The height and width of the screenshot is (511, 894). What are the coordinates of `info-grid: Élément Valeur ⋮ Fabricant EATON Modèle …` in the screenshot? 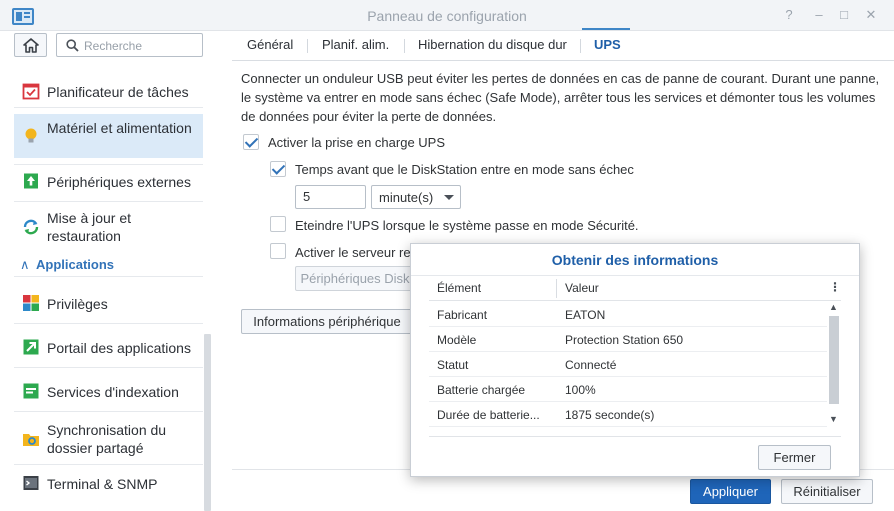 It's located at (635, 356).